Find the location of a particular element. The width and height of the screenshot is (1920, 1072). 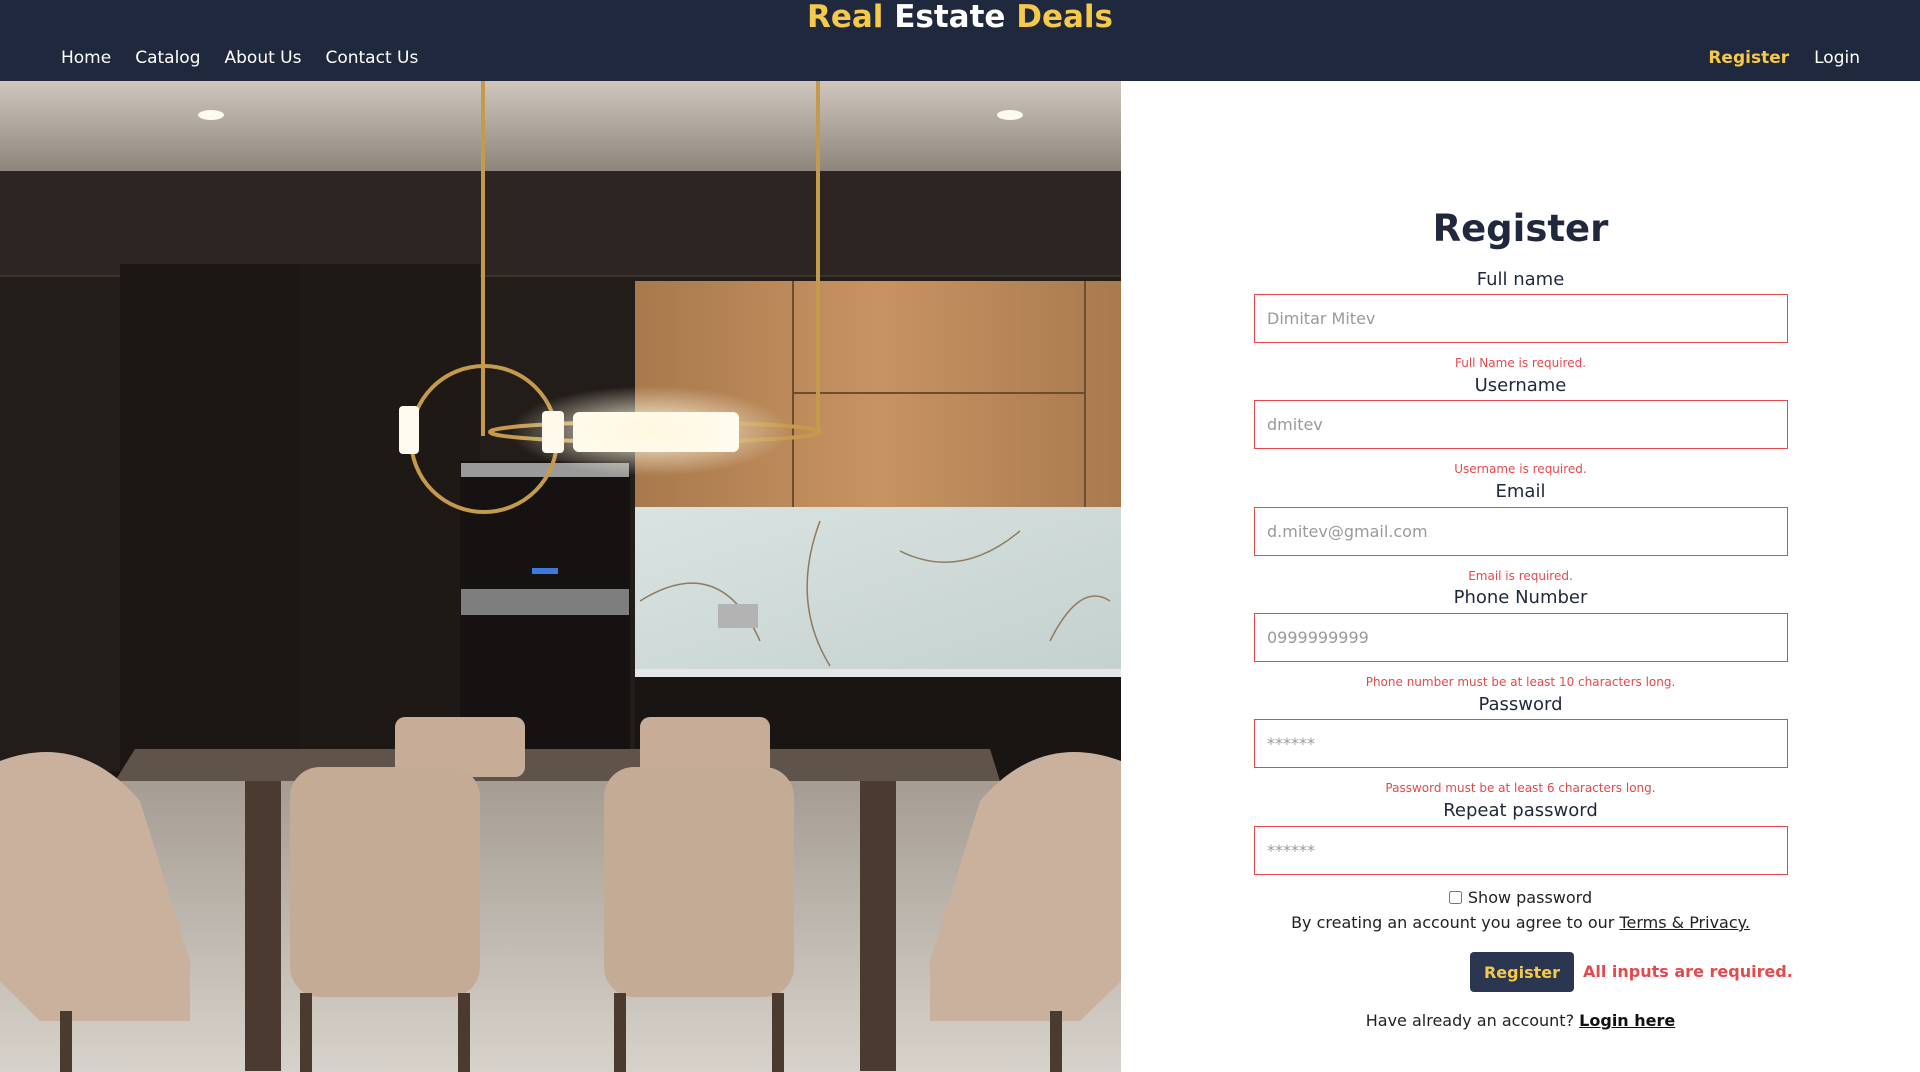

fullname-label: Full name is located at coordinates (1520, 279).